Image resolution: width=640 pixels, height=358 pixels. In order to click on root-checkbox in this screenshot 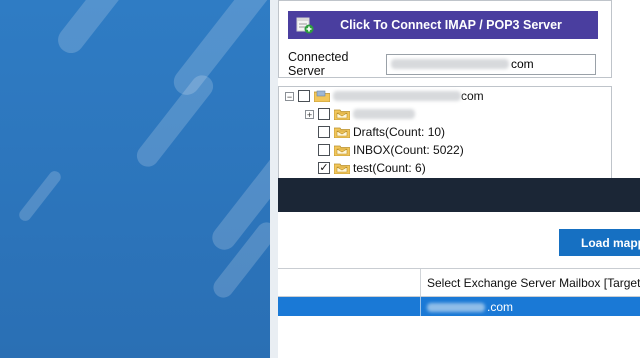, I will do `click(304, 96)`.